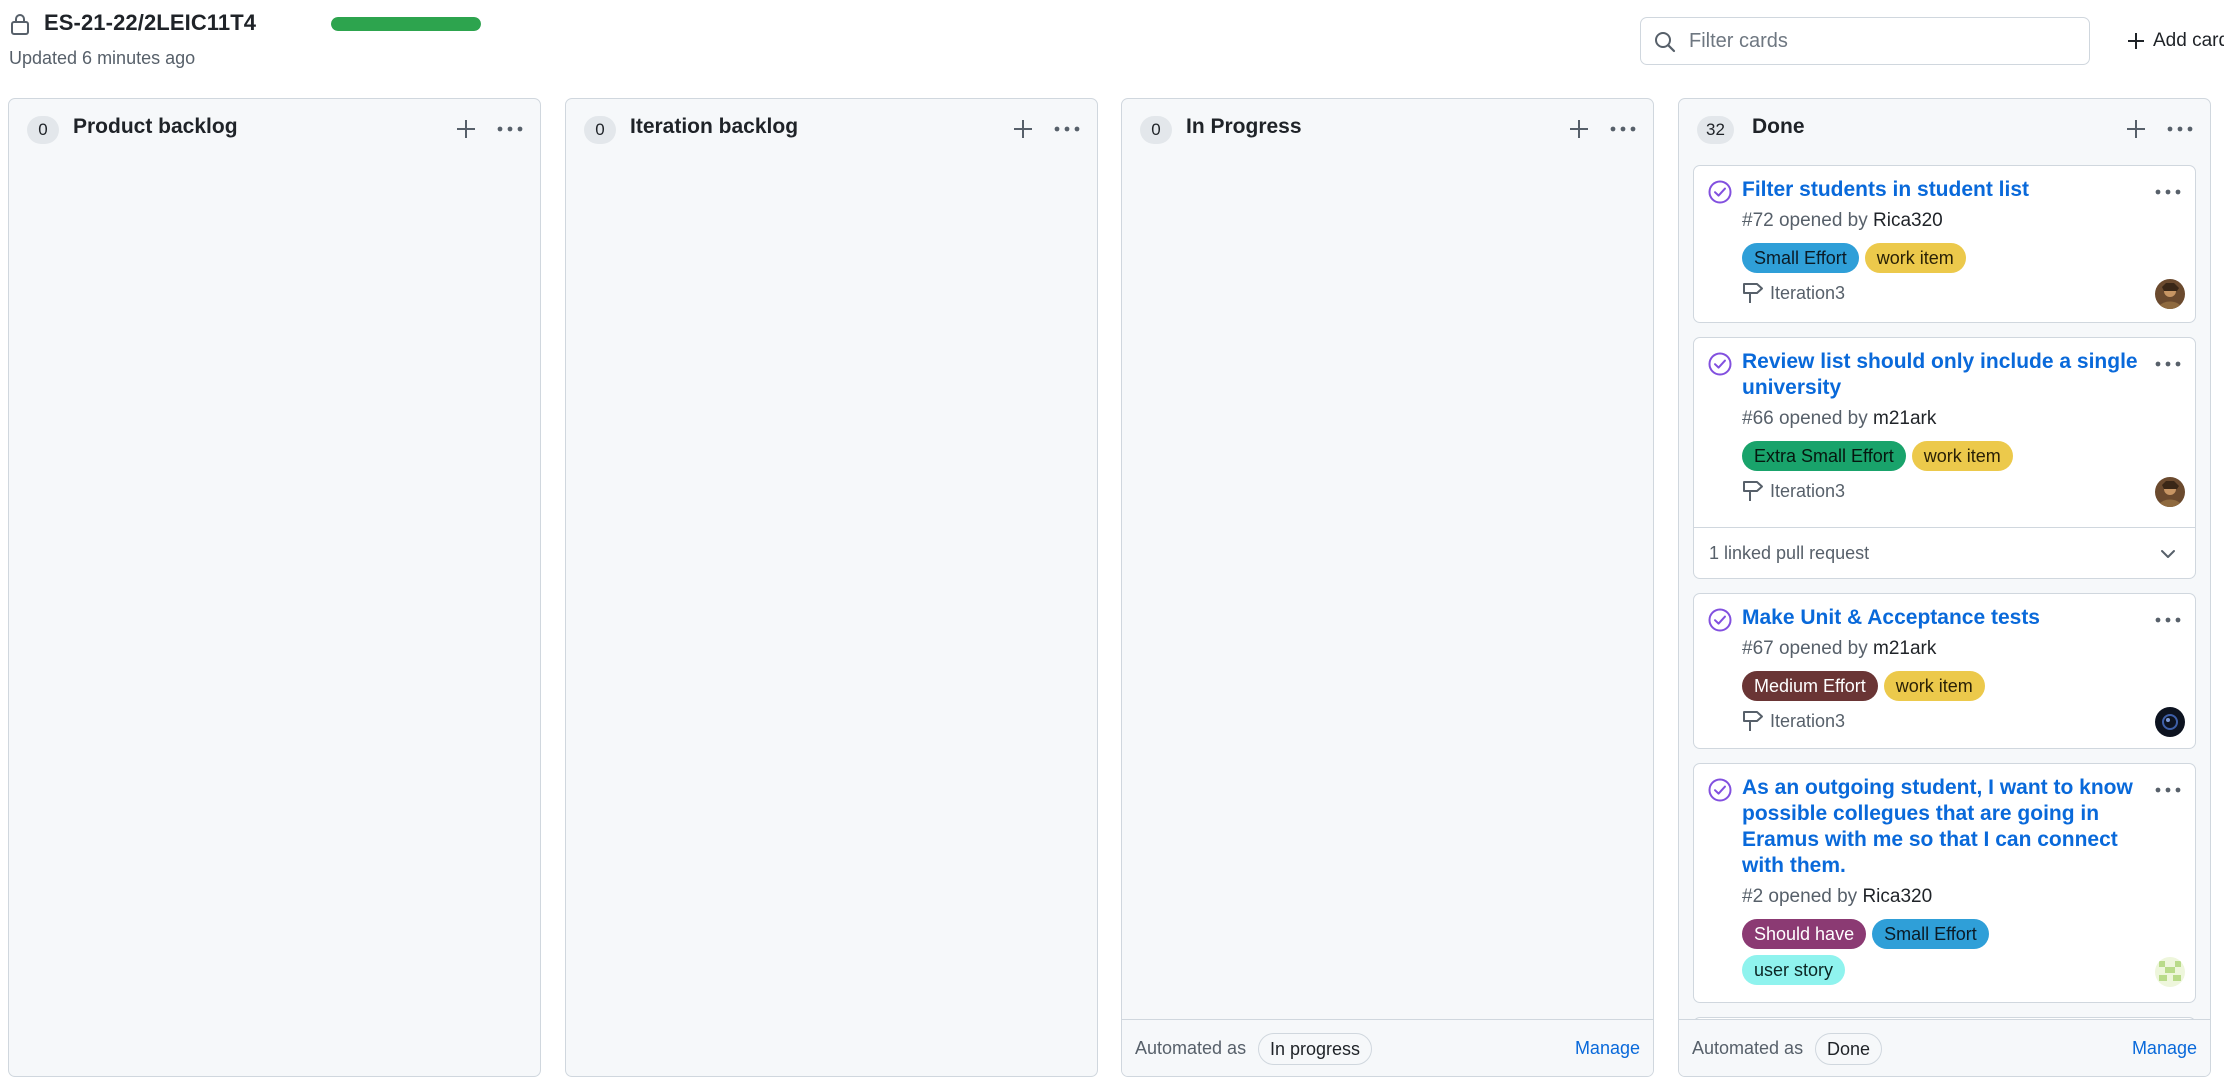  Describe the element at coordinates (1315, 1049) in the screenshot. I see `automation-value-pill: In progress` at that location.